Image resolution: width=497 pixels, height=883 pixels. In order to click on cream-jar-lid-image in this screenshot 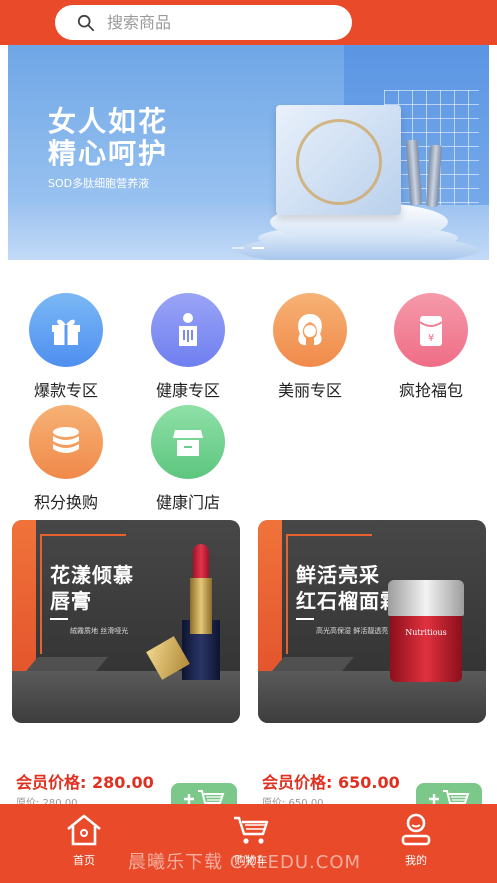, I will do `click(426, 598)`.